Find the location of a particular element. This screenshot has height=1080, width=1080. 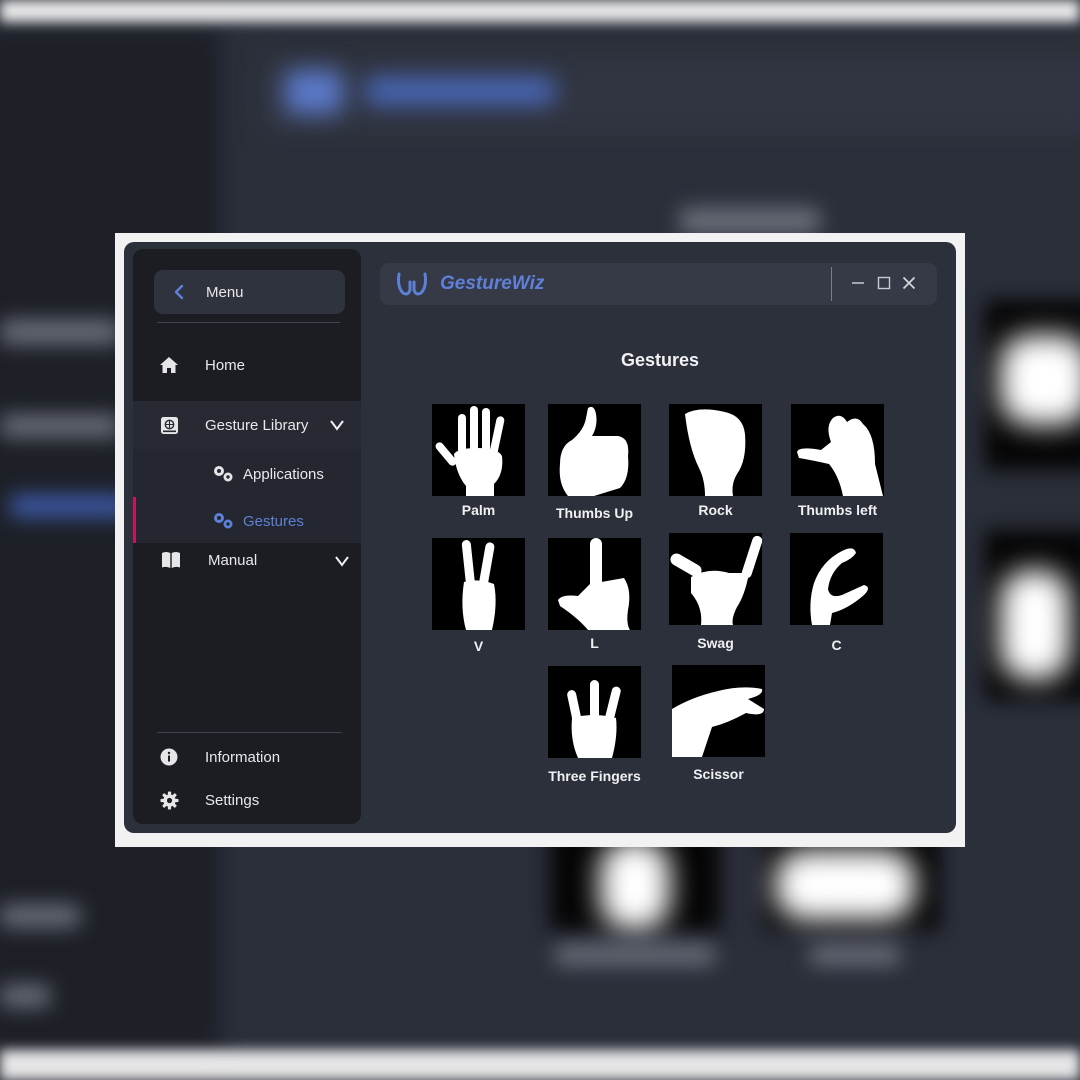

gesture-label: Scissor is located at coordinates (718, 774).